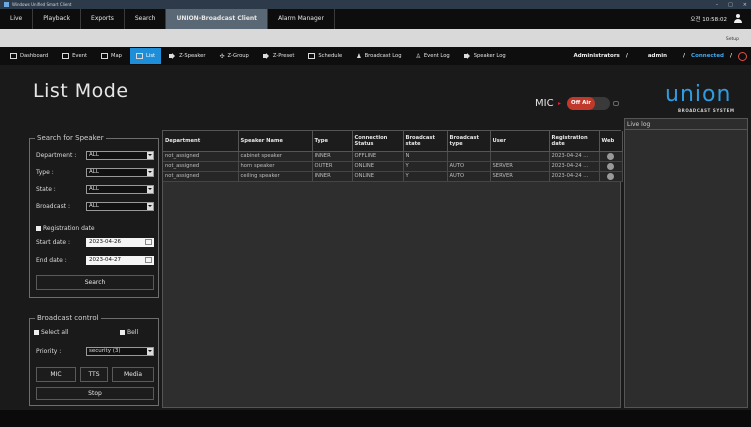 Image resolution: width=751 pixels, height=427 pixels. What do you see at coordinates (201, 141) in the screenshot?
I see `col-department: Department` at bounding box center [201, 141].